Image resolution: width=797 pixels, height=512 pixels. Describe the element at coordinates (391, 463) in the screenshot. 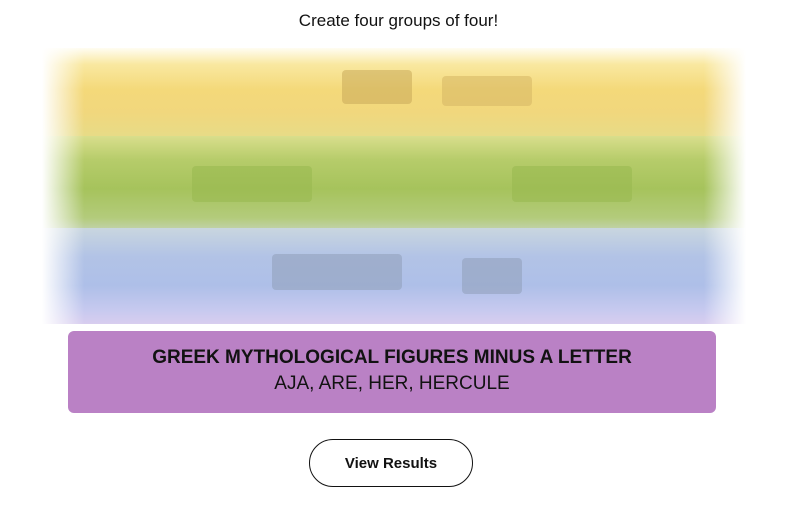

I see `view-results-button: View Results` at that location.